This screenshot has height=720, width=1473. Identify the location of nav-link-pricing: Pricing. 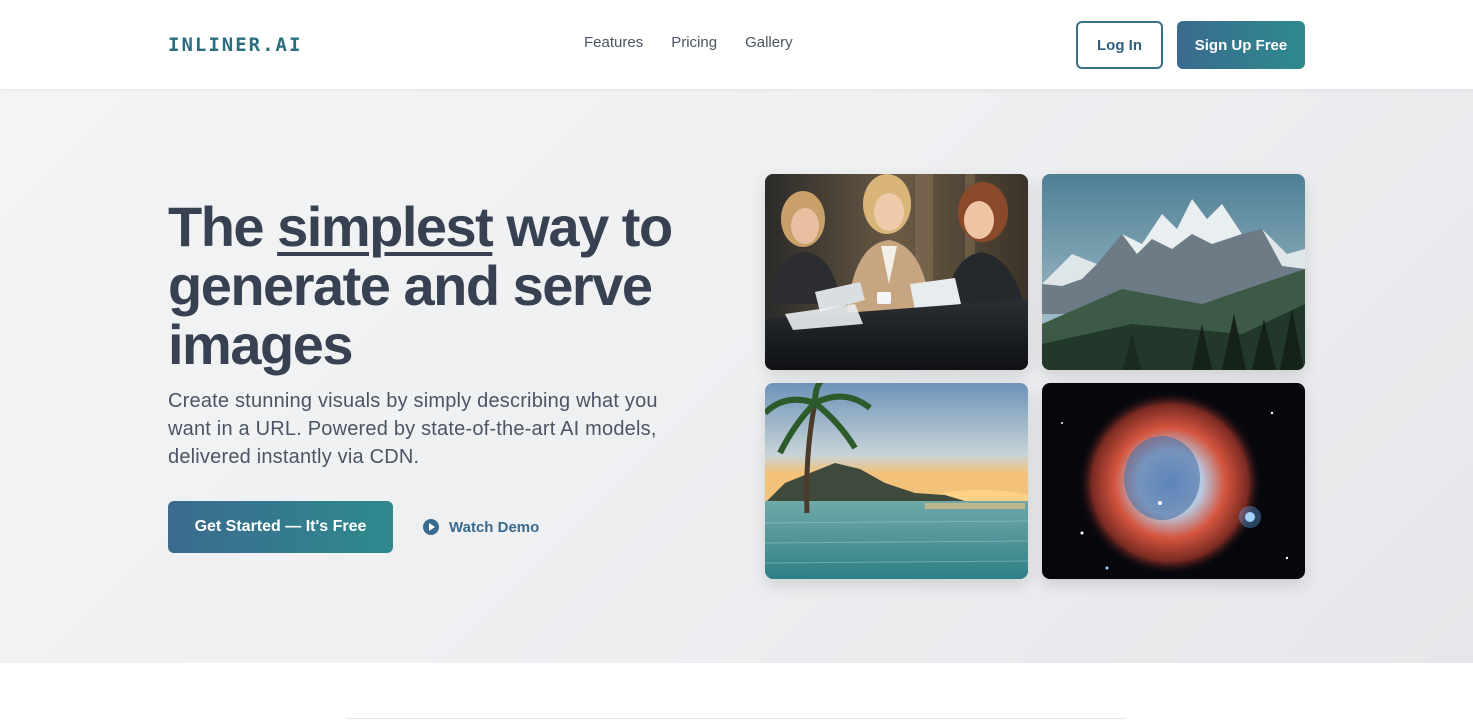
(694, 42).